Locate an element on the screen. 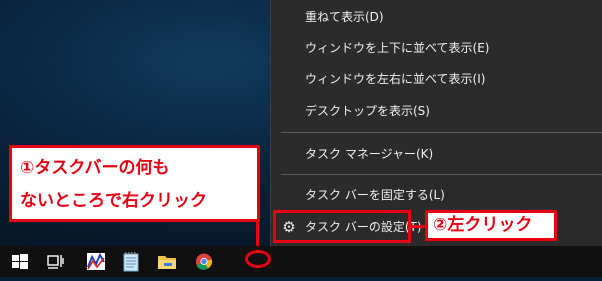  app-graph-icon is located at coordinates (96, 261).